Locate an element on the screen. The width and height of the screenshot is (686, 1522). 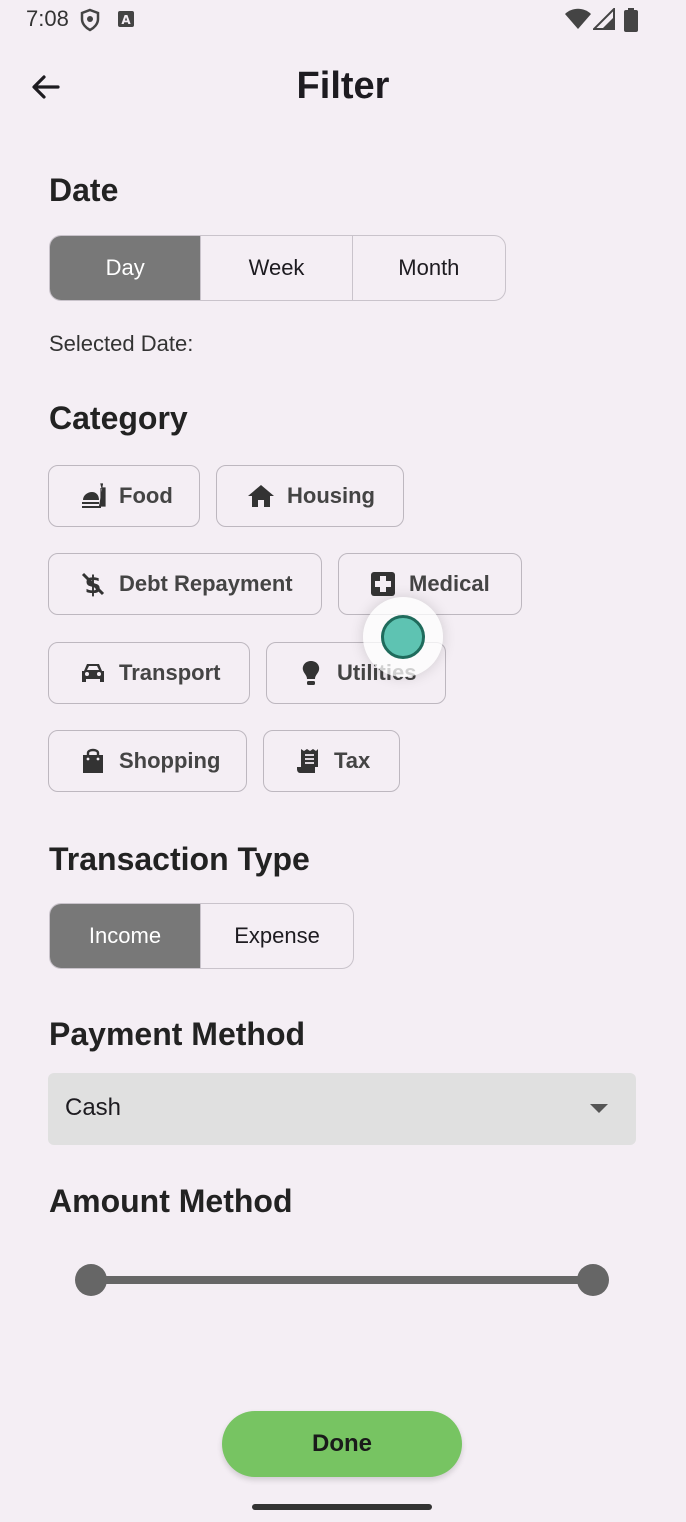
chip-debt-repayment: $ Debt Repayment is located at coordinates (185, 584).